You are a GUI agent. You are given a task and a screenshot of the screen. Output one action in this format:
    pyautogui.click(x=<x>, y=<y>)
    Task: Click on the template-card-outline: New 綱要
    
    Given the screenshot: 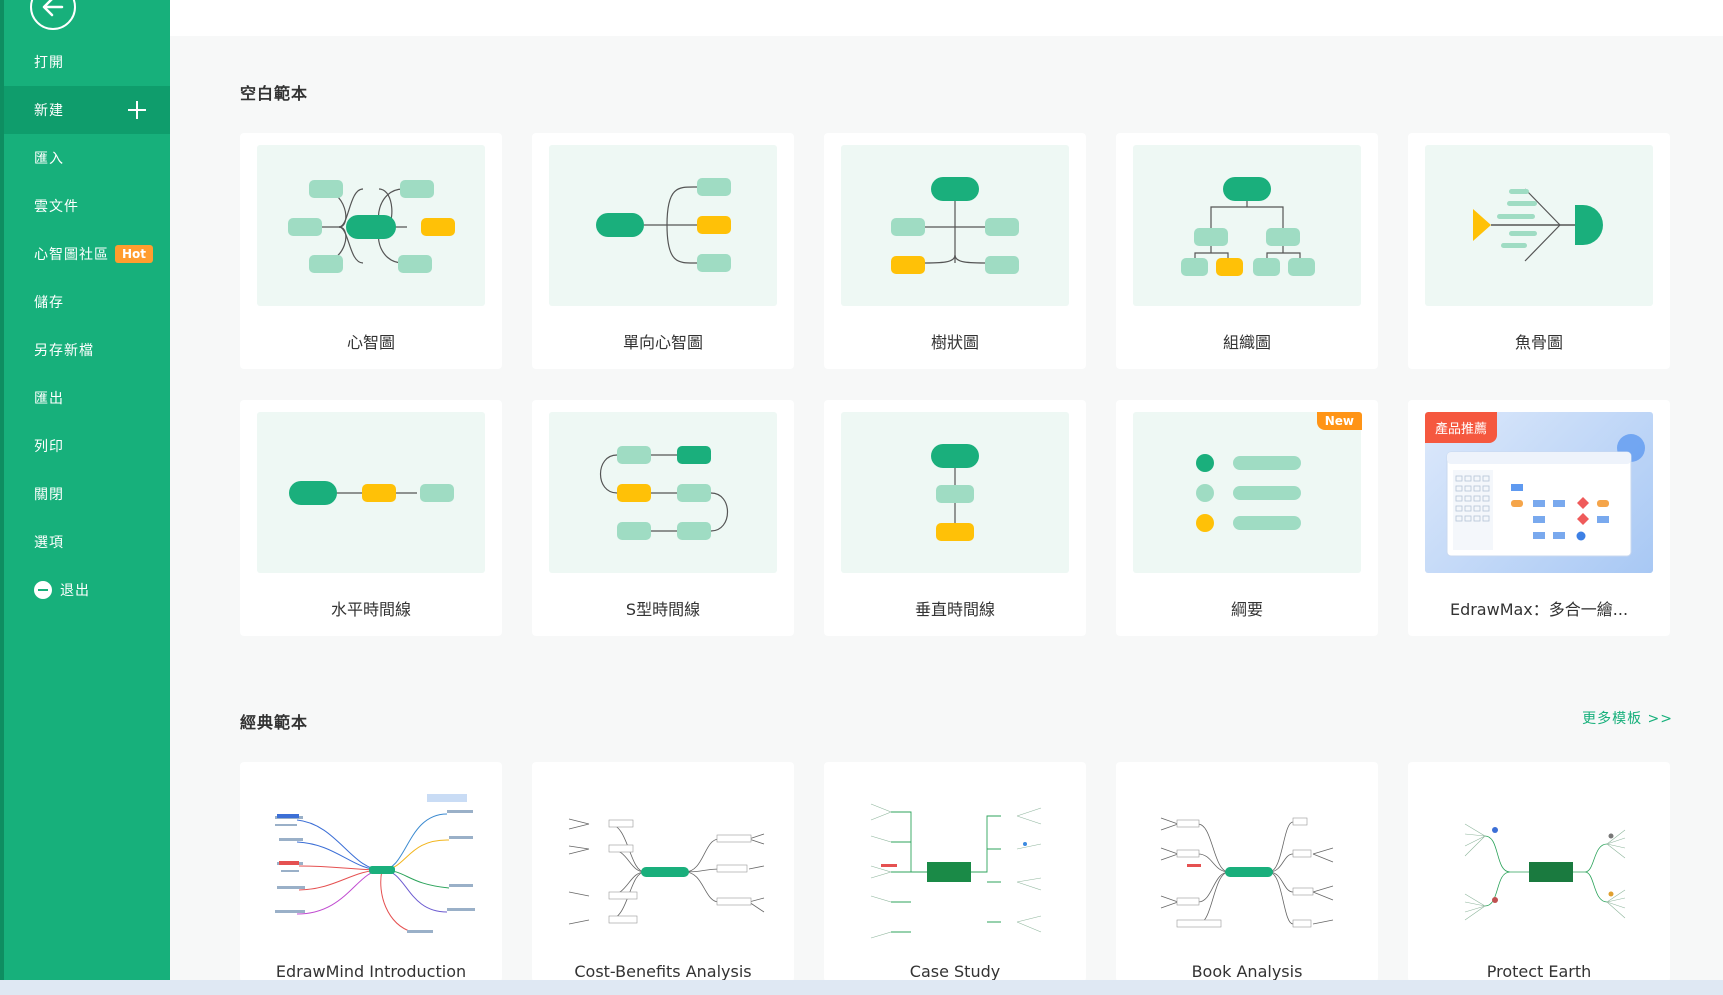 What is the action you would take?
    pyautogui.click(x=1247, y=518)
    